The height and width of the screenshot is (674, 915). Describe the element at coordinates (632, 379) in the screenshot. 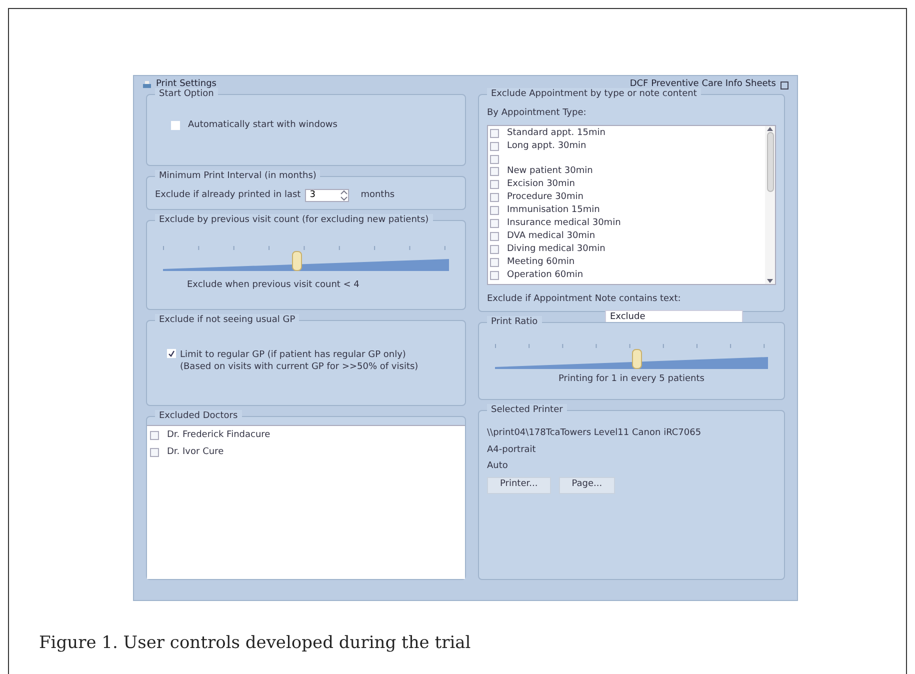

I see `slider-reading: Printing for 1 in every 5 patients` at that location.